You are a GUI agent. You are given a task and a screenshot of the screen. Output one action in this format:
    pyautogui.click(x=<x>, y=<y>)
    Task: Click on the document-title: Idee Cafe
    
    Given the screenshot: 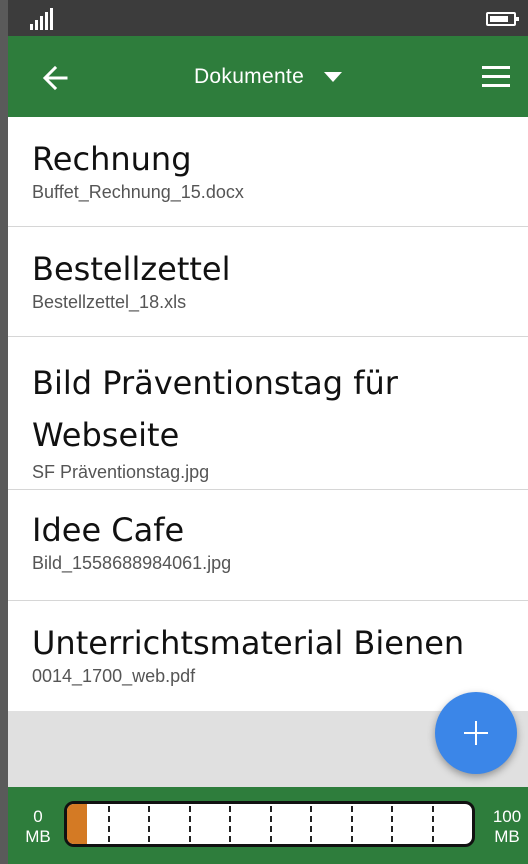 What is the action you would take?
    pyautogui.click(x=108, y=530)
    